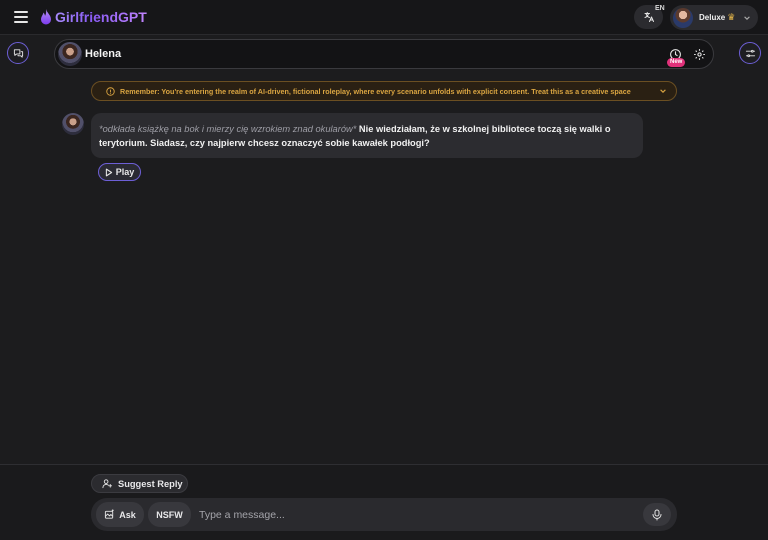 The width and height of the screenshot is (768, 540). I want to click on message-composer: Ask NSFW, so click(384, 514).